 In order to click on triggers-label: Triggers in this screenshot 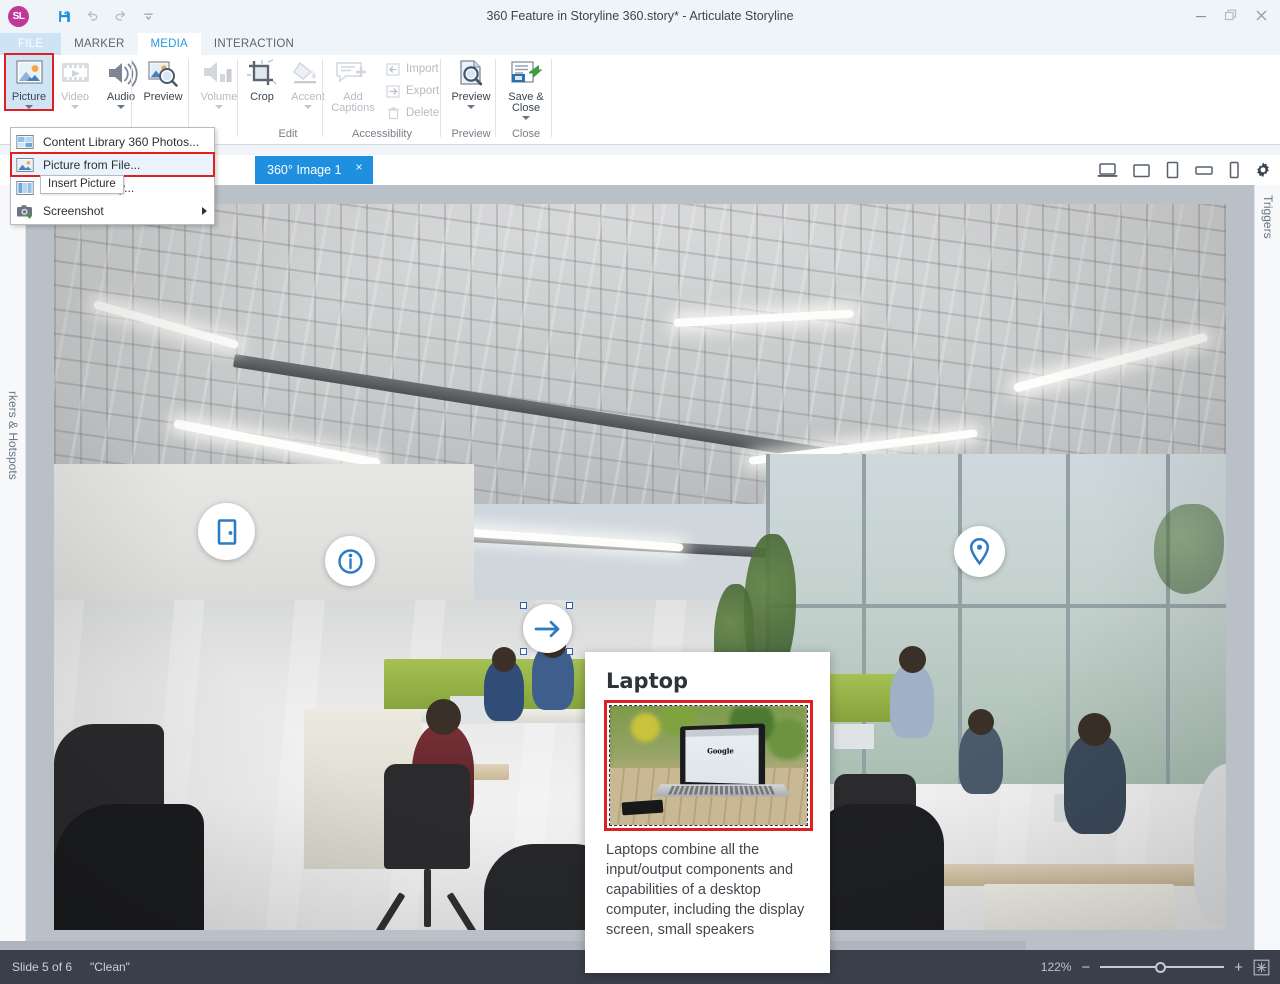, I will do `click(1268, 217)`.